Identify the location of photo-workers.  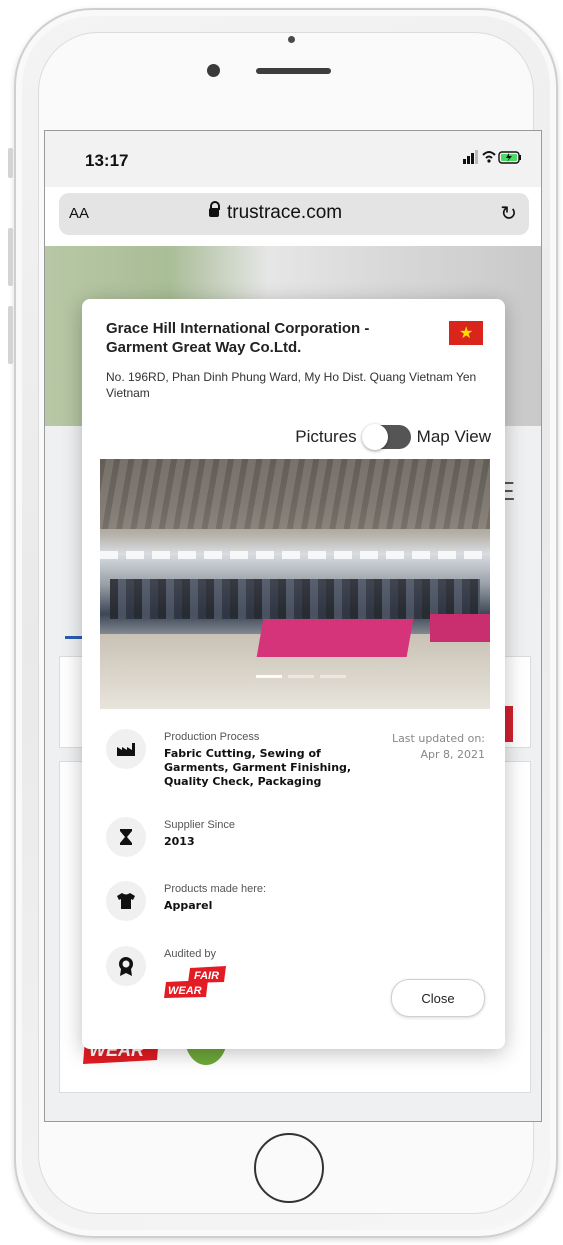
(295, 599).